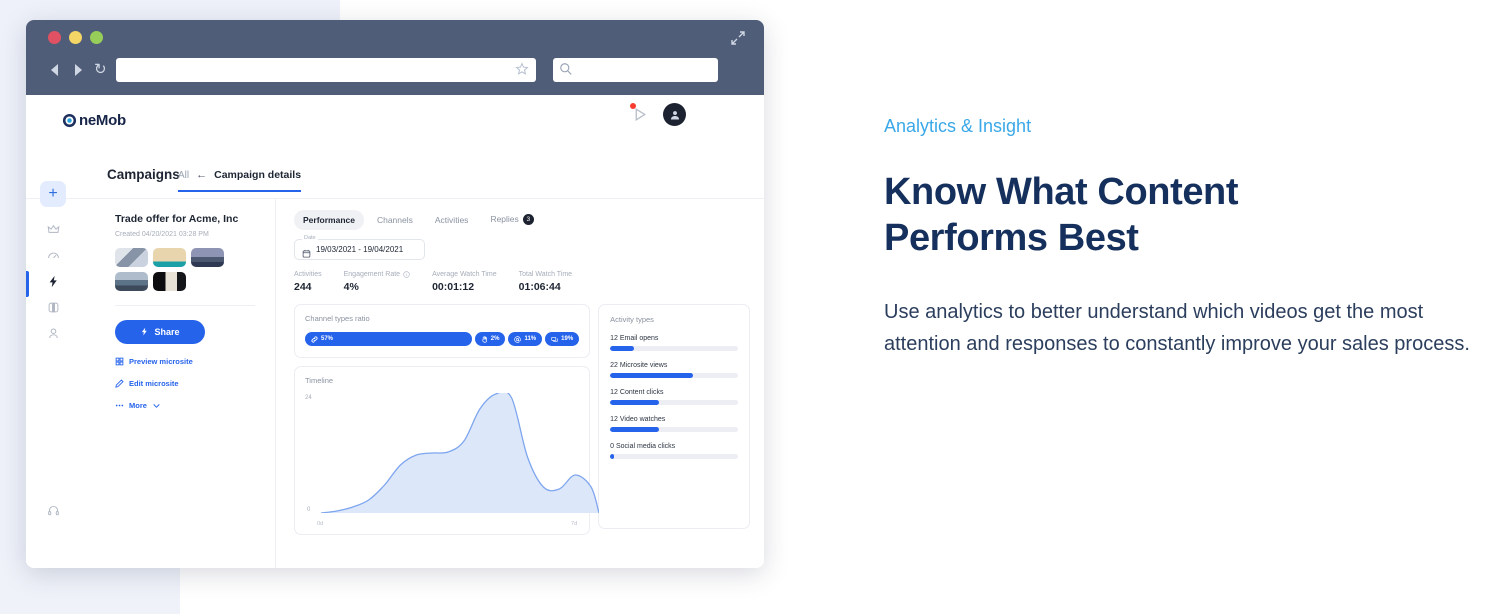  What do you see at coordinates (638, 420) in the screenshot?
I see `activity-label: 12 Video watches` at bounding box center [638, 420].